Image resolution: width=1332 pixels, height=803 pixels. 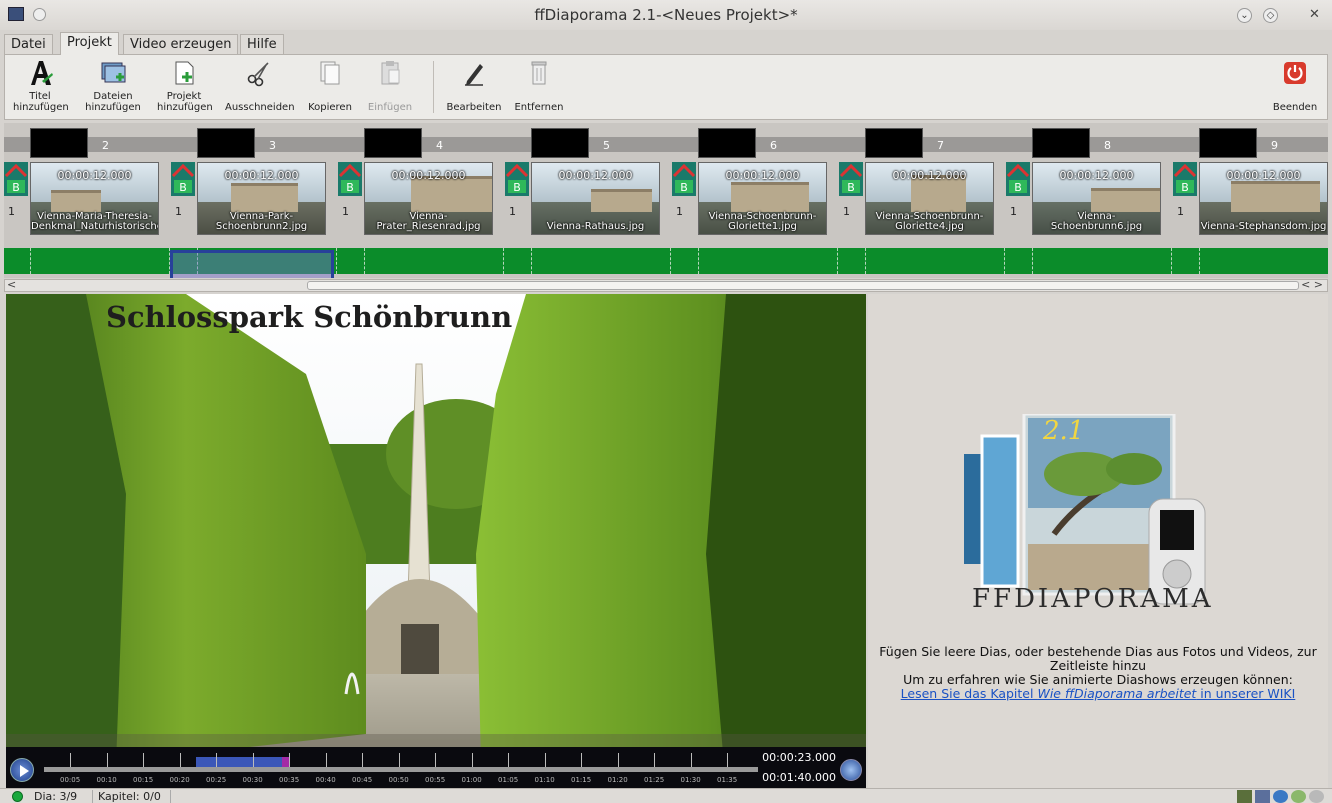 I want to click on total-time: 00:01:40.000, so click(x=799, y=777).